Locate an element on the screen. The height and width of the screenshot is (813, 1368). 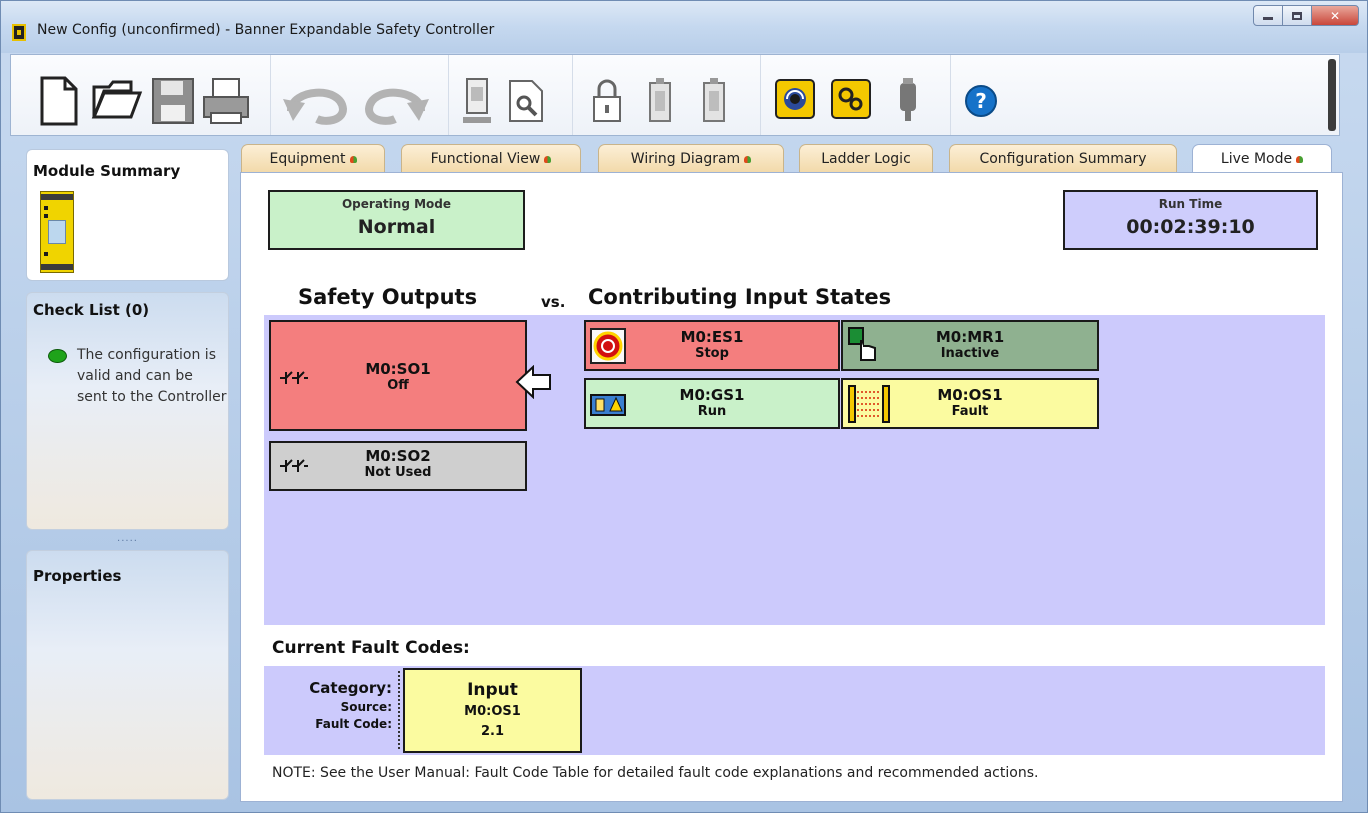
tab-label: Configuration Summary is located at coordinates (1063, 159).